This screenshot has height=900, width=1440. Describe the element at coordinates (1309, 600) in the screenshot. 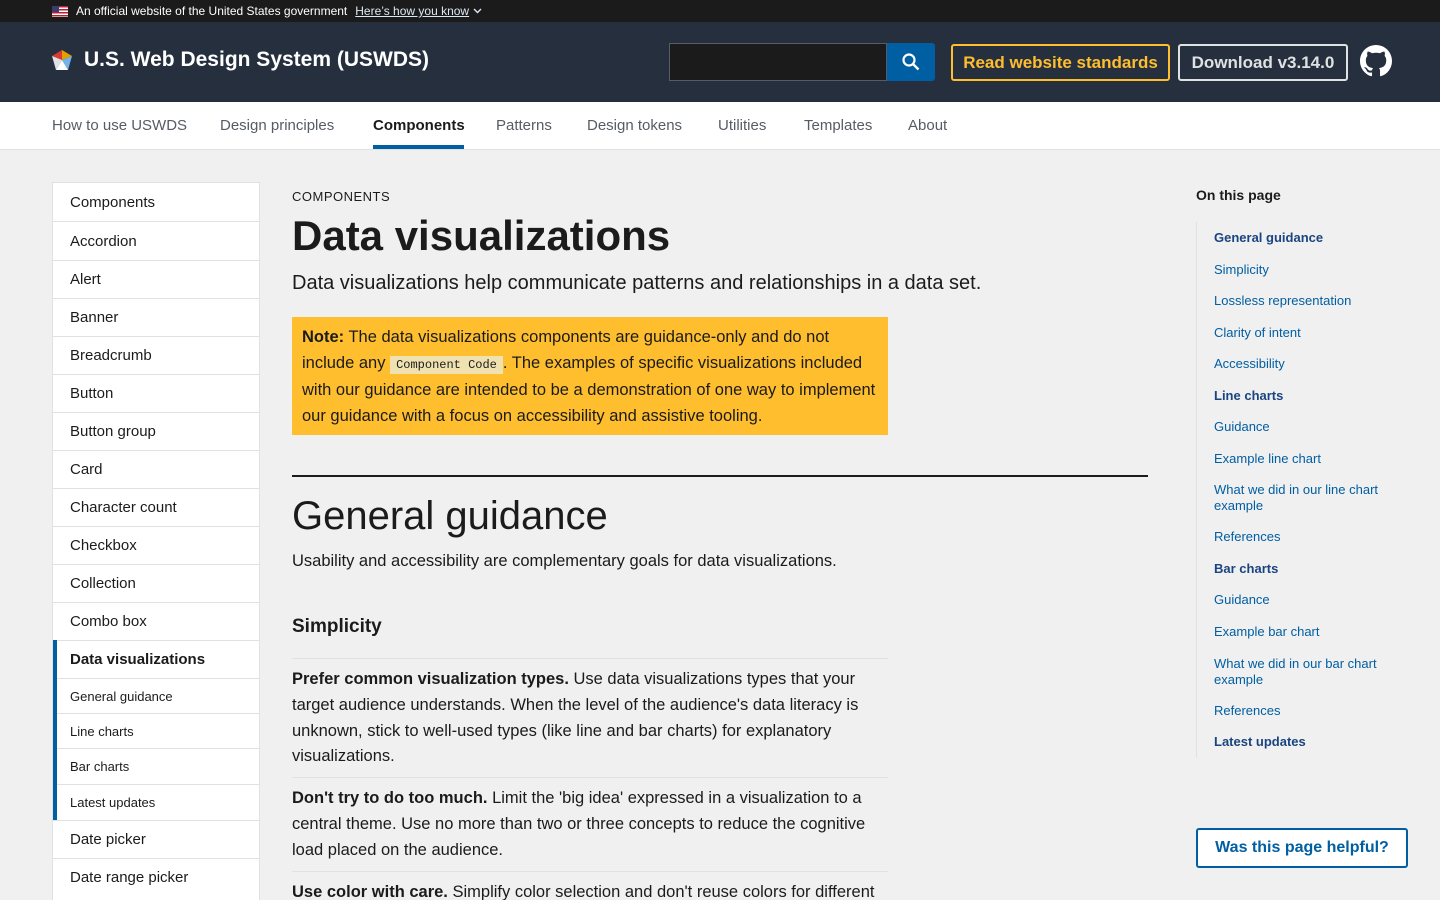

I see `otp-link-bar-guidance: Guidance` at that location.